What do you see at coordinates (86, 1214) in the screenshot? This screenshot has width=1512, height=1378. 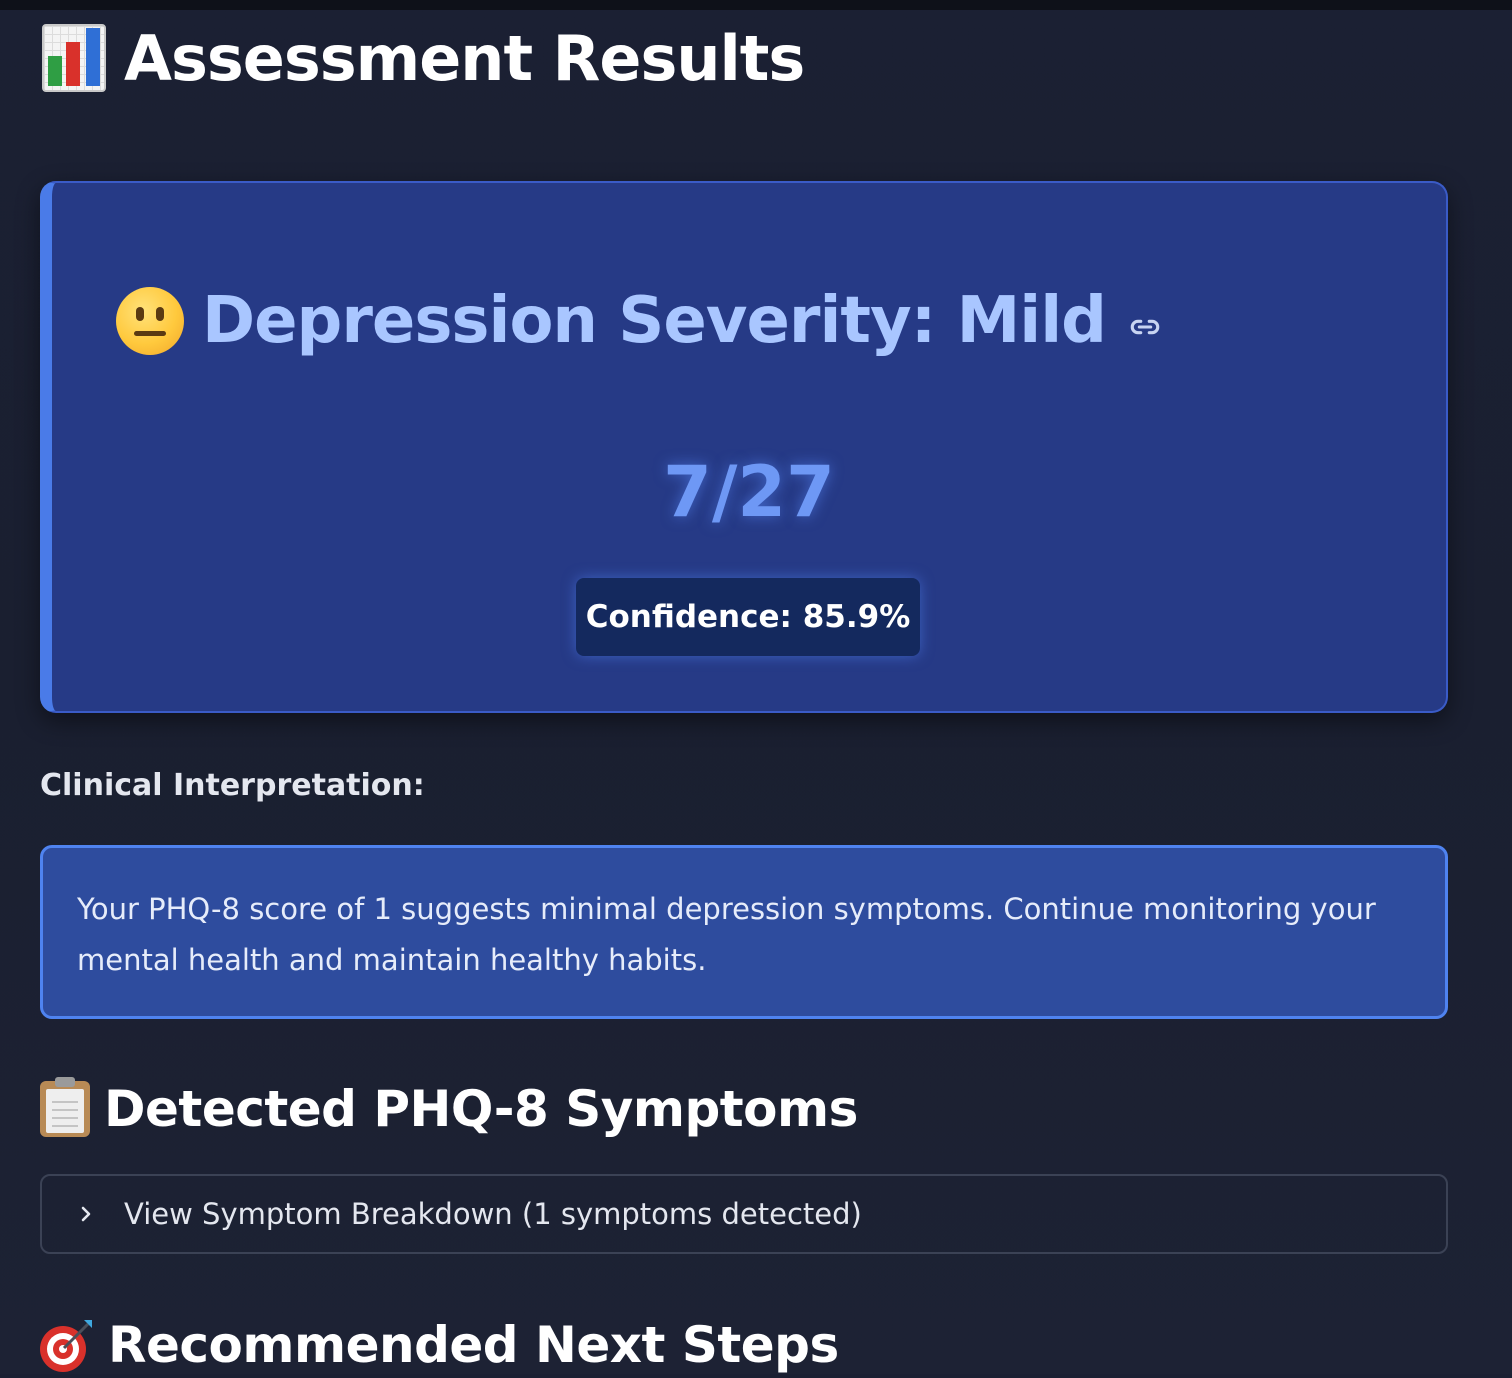 I see `chevron-right-icon` at bounding box center [86, 1214].